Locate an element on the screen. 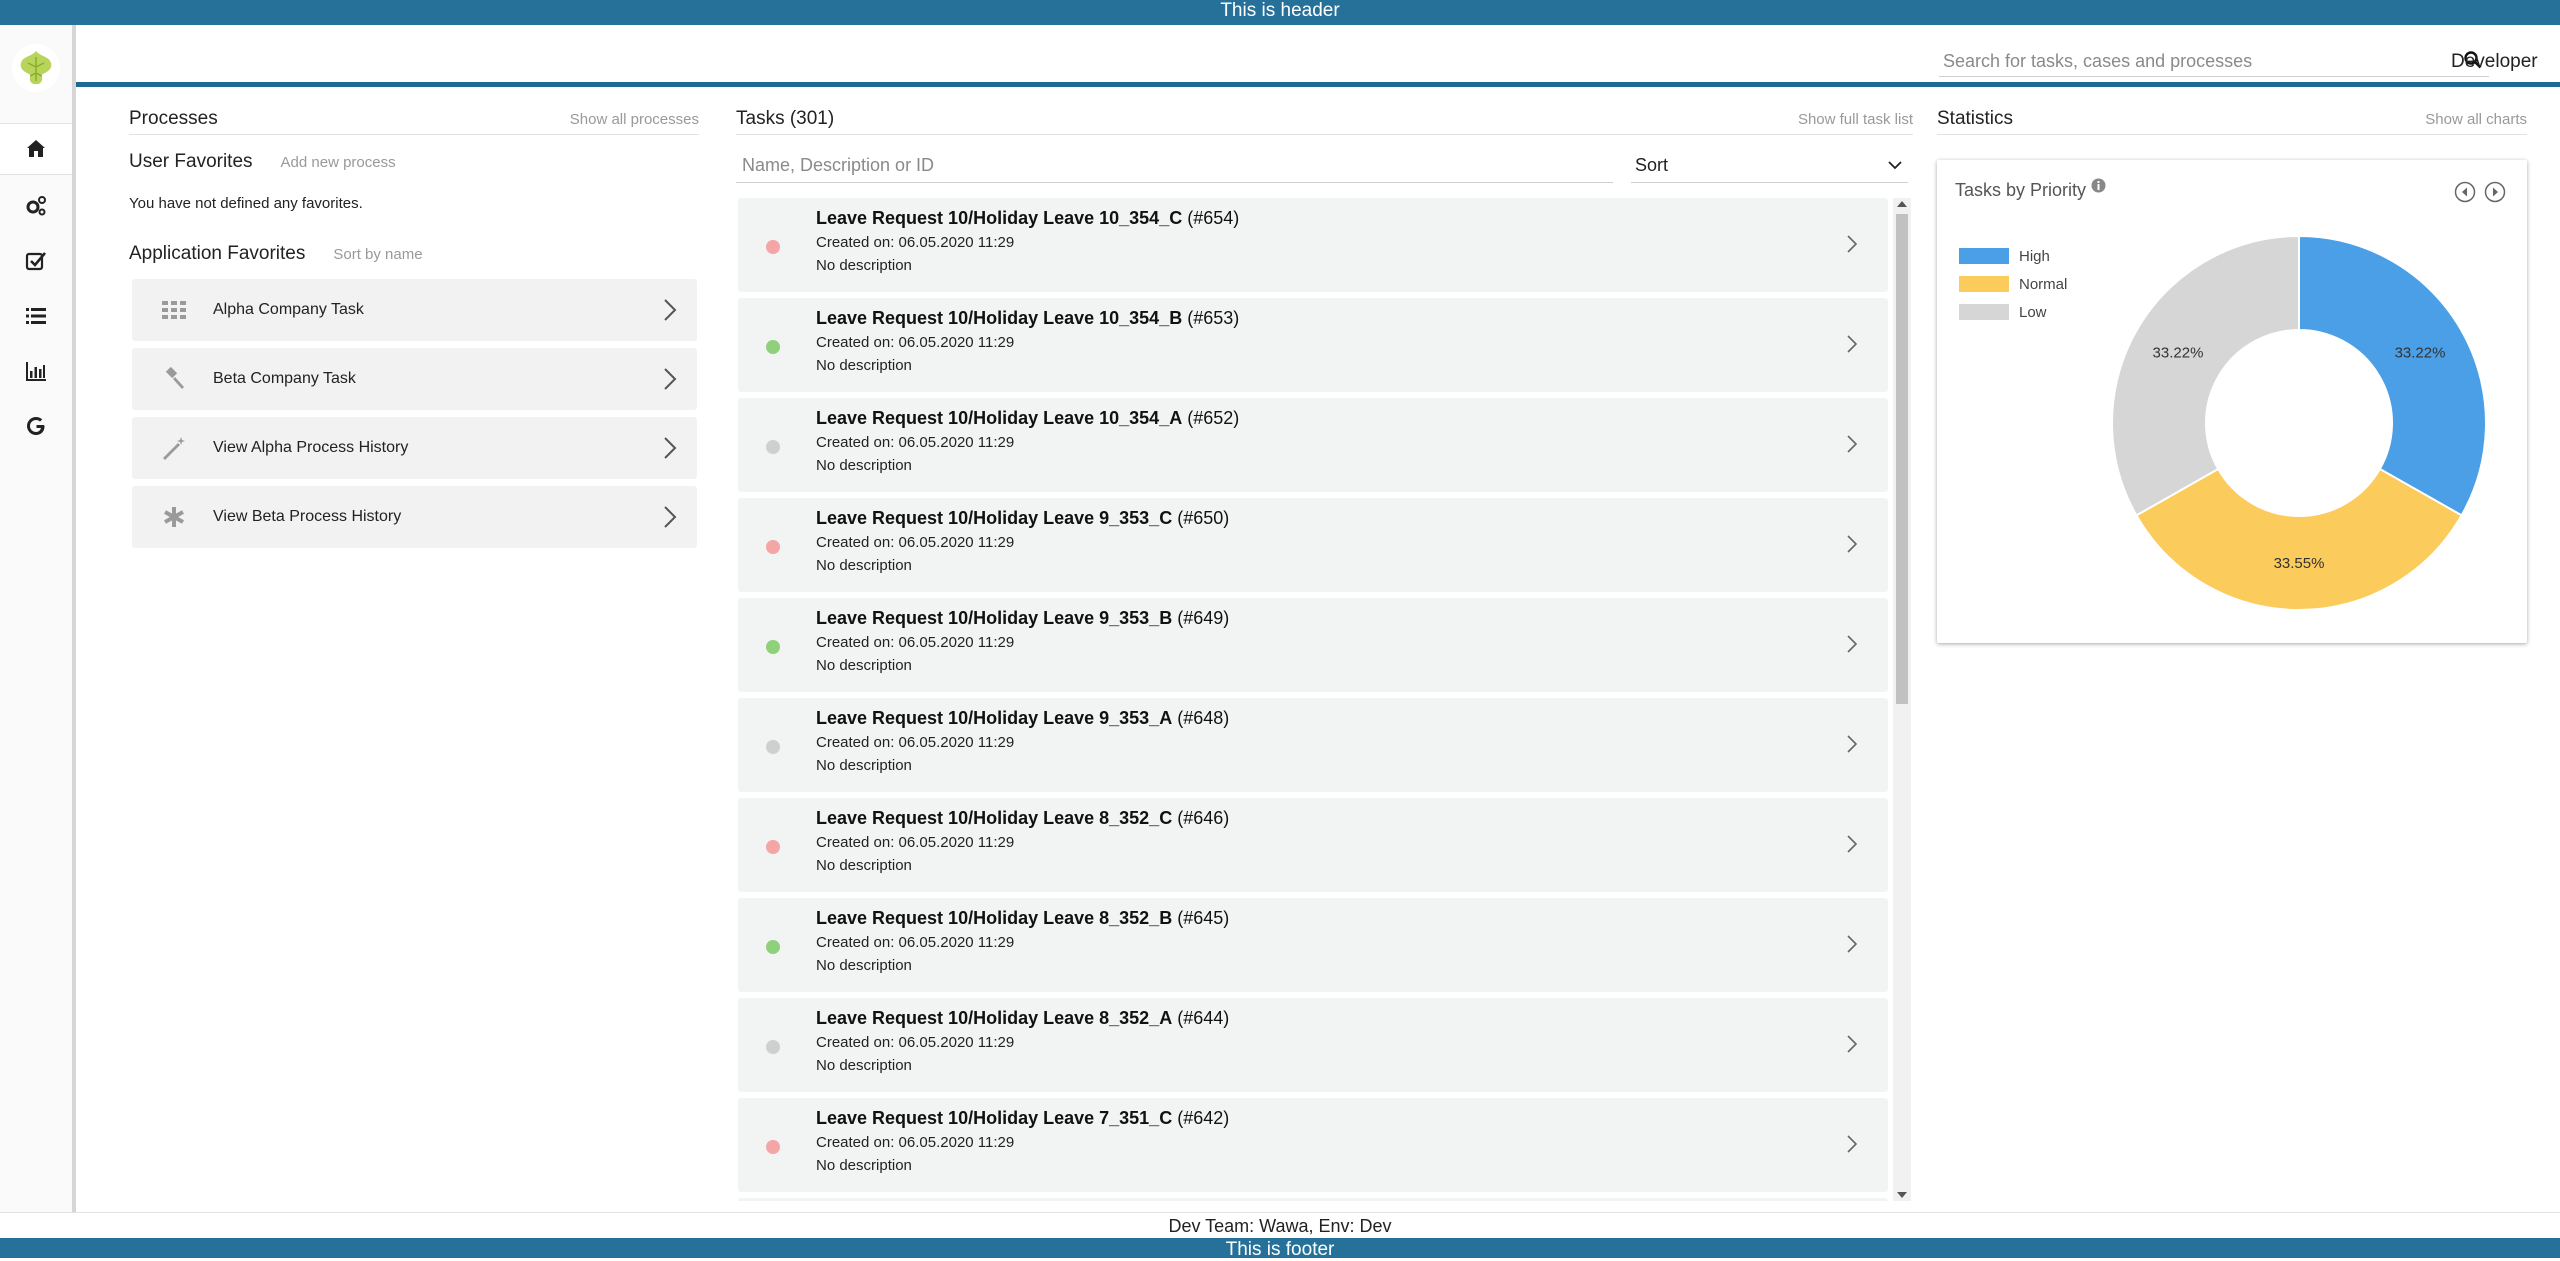 Image resolution: width=2560 pixels, height=1261 pixels. app-favorite-item: View Beta Process History is located at coordinates (414, 517).